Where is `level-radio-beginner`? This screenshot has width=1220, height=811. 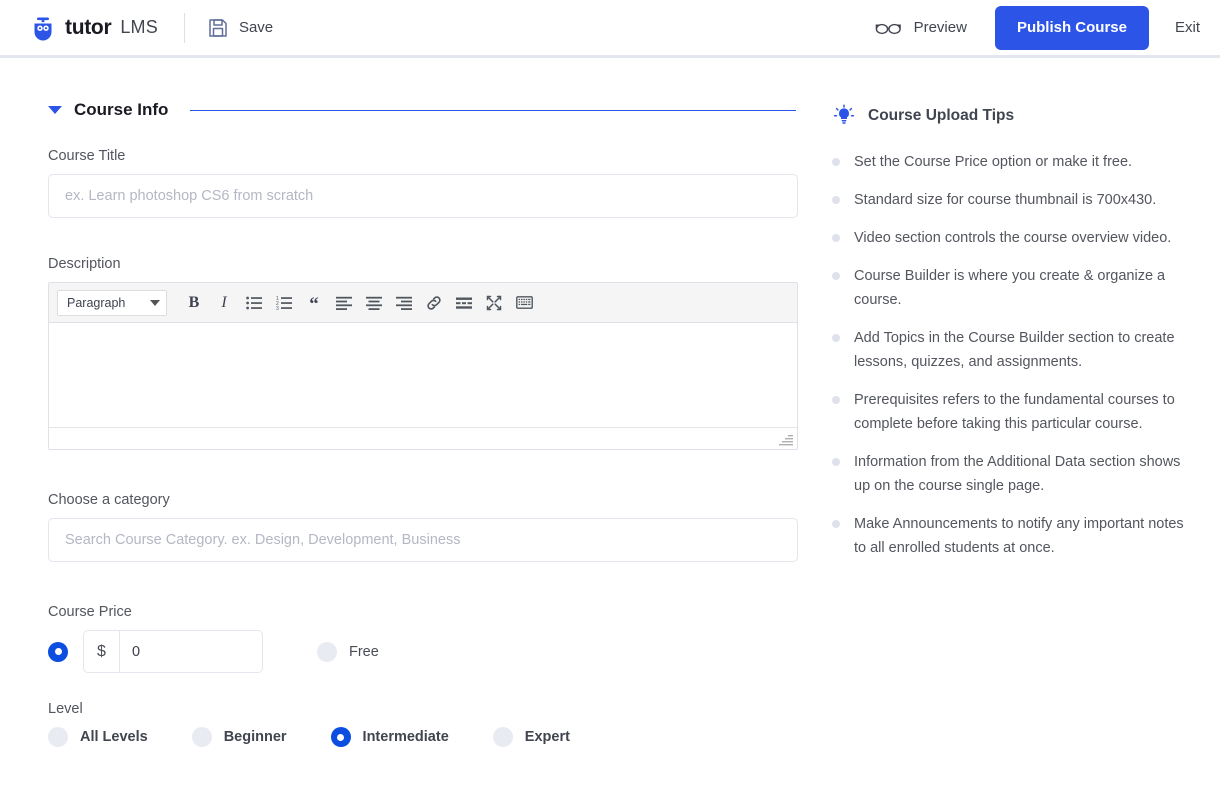 level-radio-beginner is located at coordinates (201, 737).